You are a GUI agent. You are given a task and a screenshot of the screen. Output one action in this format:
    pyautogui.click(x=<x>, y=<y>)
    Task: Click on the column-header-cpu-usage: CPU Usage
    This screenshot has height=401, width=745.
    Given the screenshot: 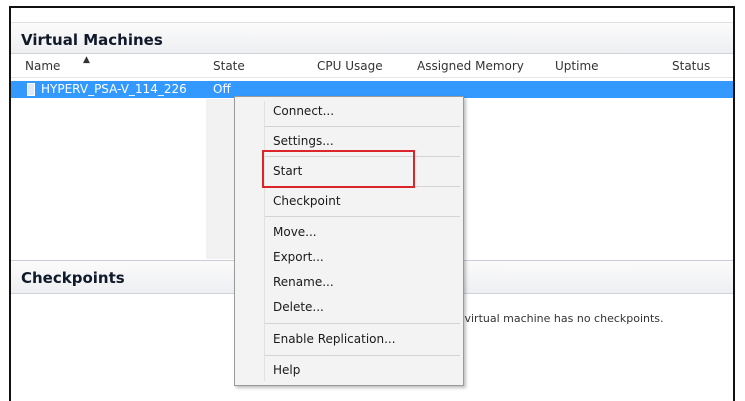 What is the action you would take?
    pyautogui.click(x=350, y=66)
    